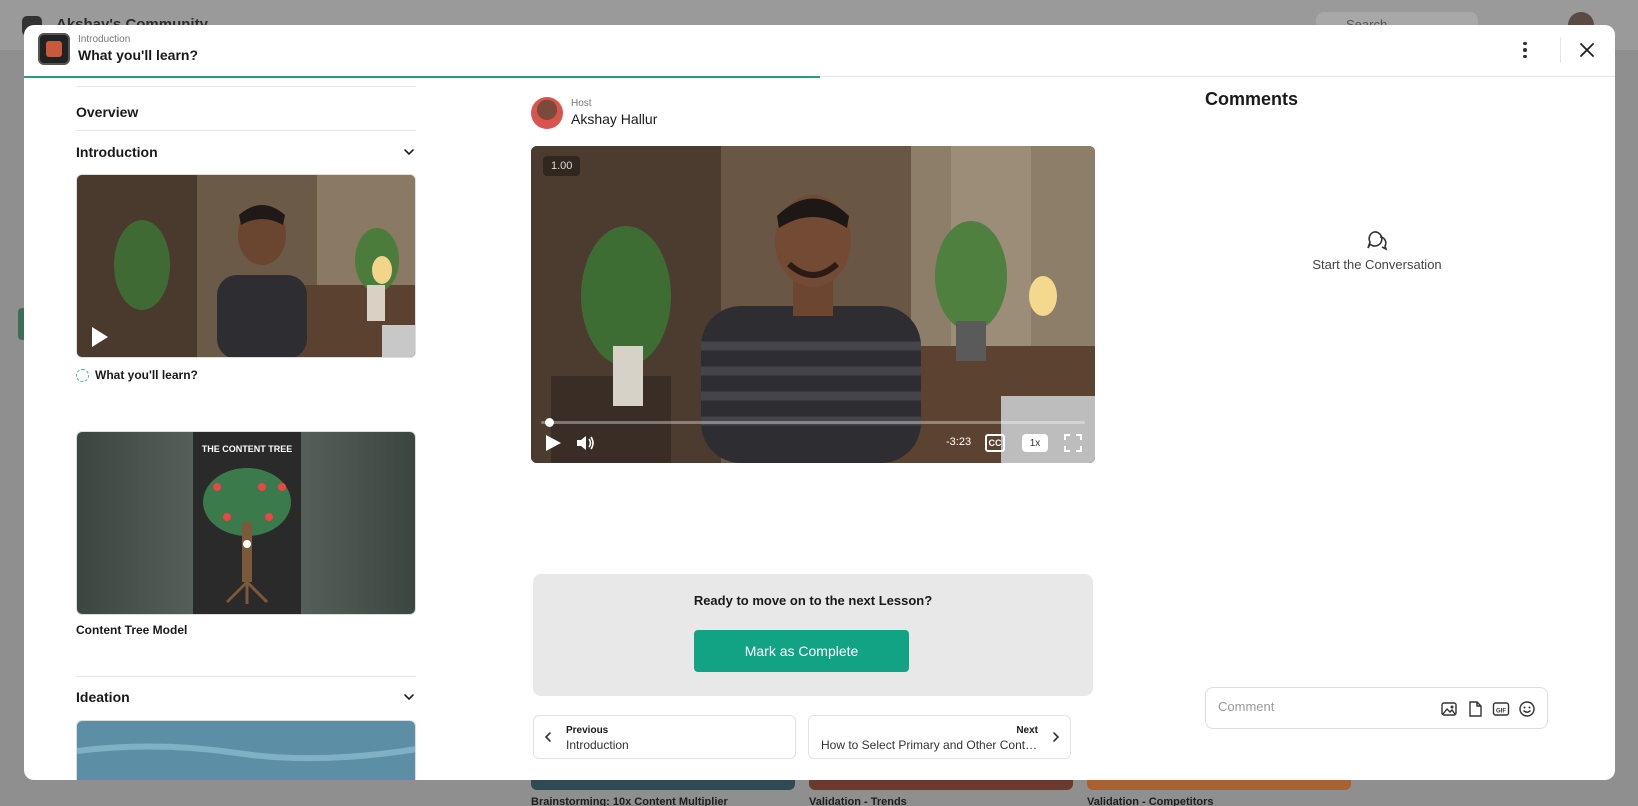 This screenshot has height=806, width=1638. Describe the element at coordinates (547, 737) in the screenshot. I see `chevron-left-icon` at that location.